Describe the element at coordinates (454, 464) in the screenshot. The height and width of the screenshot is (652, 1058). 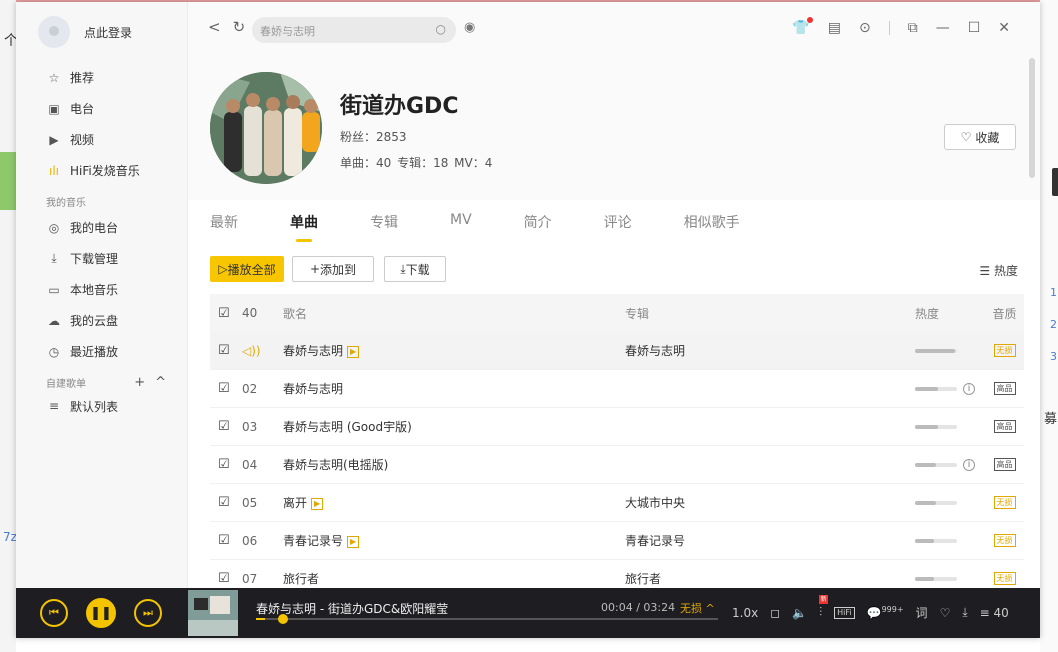
I see `song-name-cell: 春娇与志明(电摇版)` at that location.